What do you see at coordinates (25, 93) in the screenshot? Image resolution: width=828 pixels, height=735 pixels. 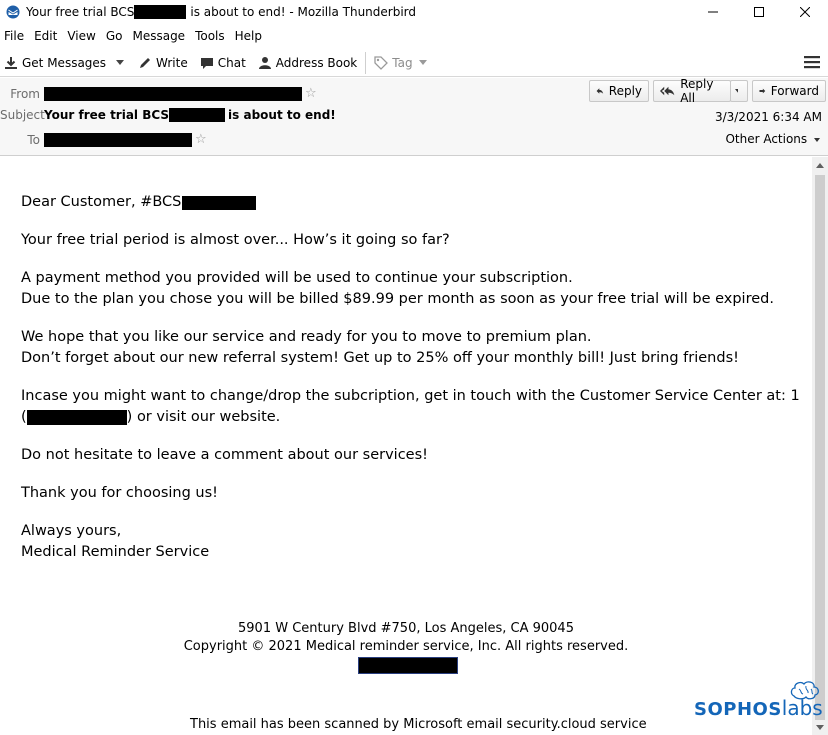 I see `from-label: From` at bounding box center [25, 93].